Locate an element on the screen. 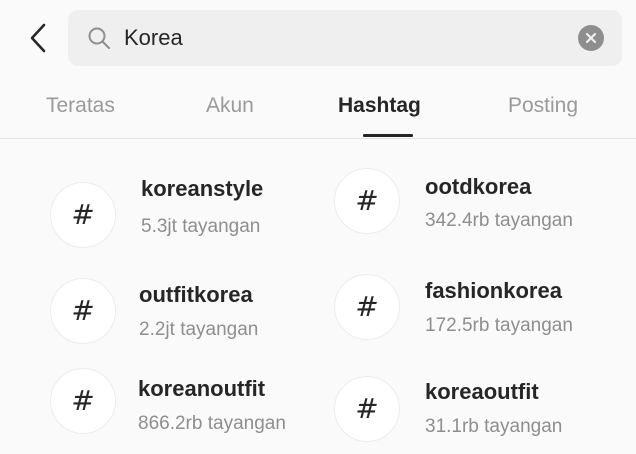 This screenshot has width=636, height=454. hashtag-view-count: 31.1rb tayangan is located at coordinates (494, 426).